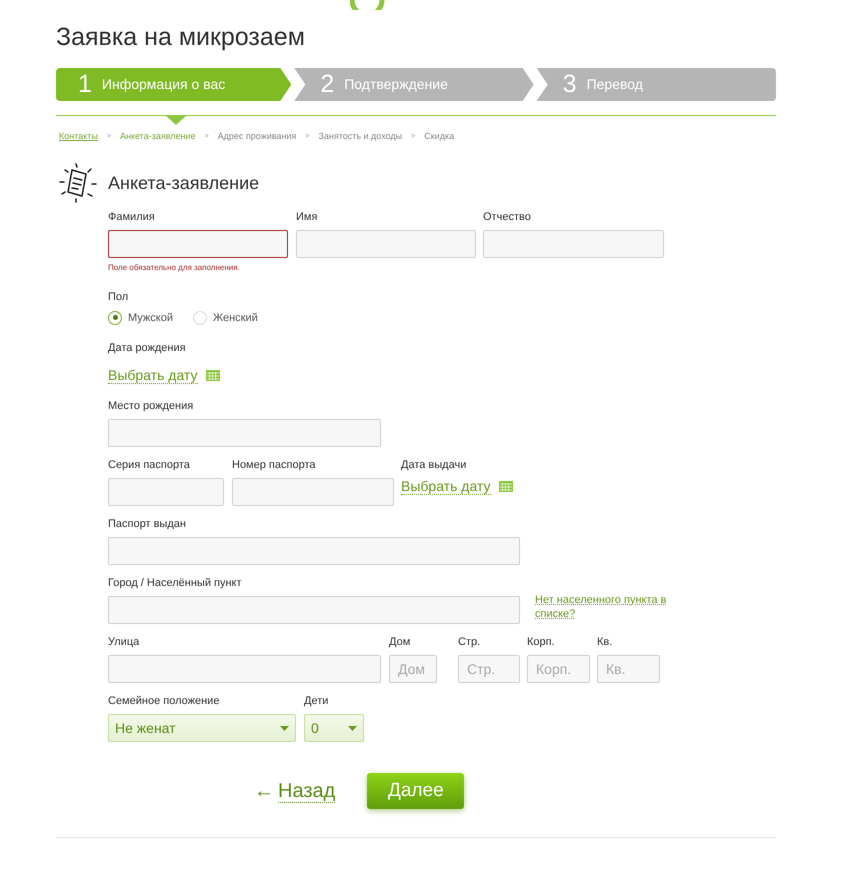 Image resolution: width=860 pixels, height=880 pixels. What do you see at coordinates (605, 642) in the screenshot?
I see `field-label: Кв.` at bounding box center [605, 642].